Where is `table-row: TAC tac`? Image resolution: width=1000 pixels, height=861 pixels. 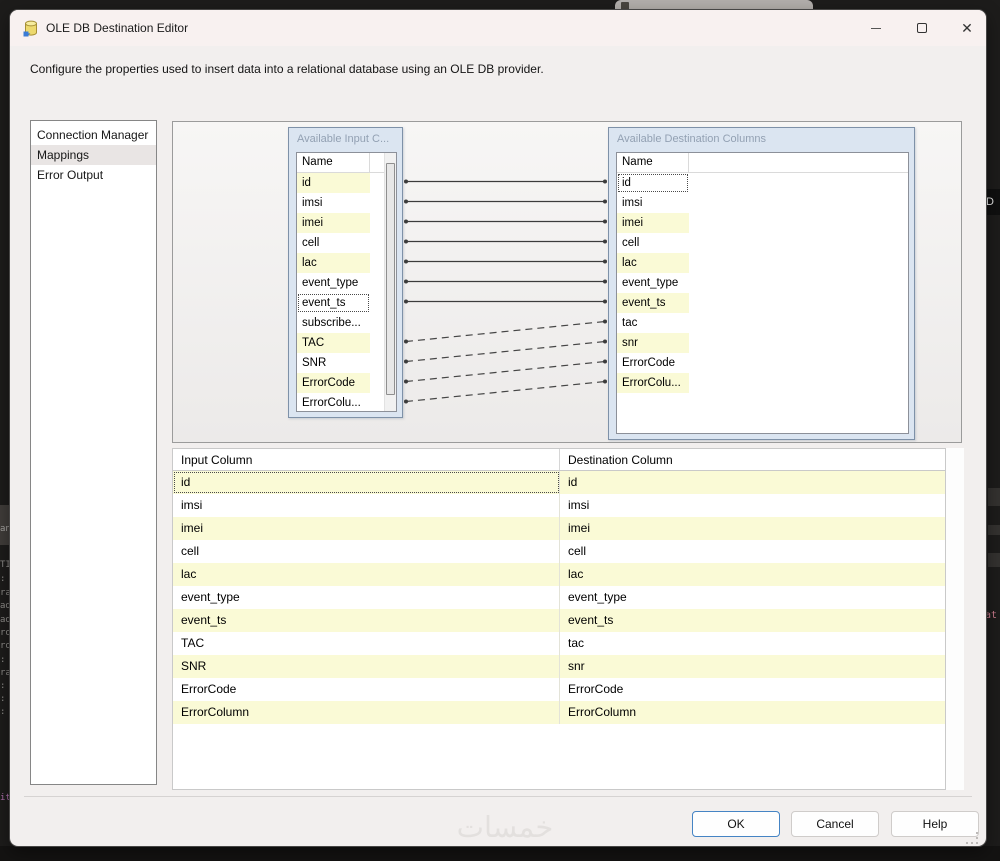 table-row: TAC tac is located at coordinates (559, 643).